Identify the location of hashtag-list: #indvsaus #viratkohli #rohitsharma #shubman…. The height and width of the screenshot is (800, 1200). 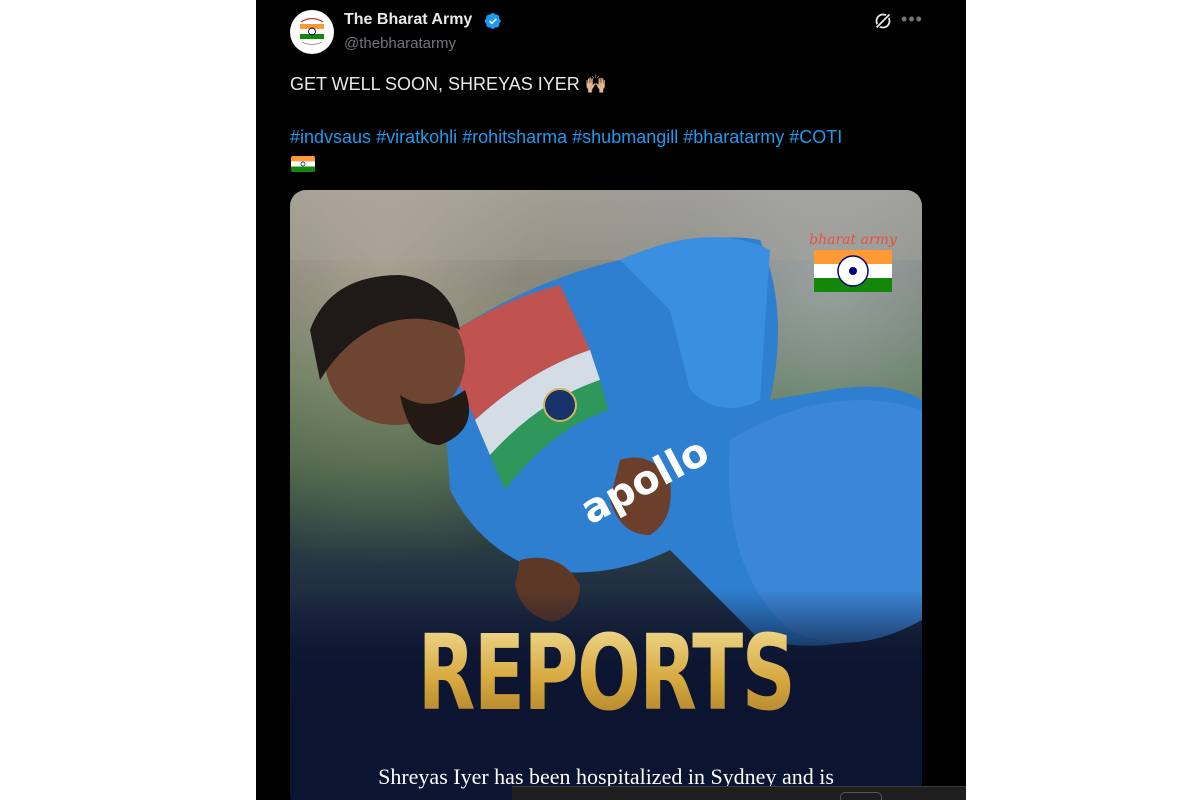
(610, 137).